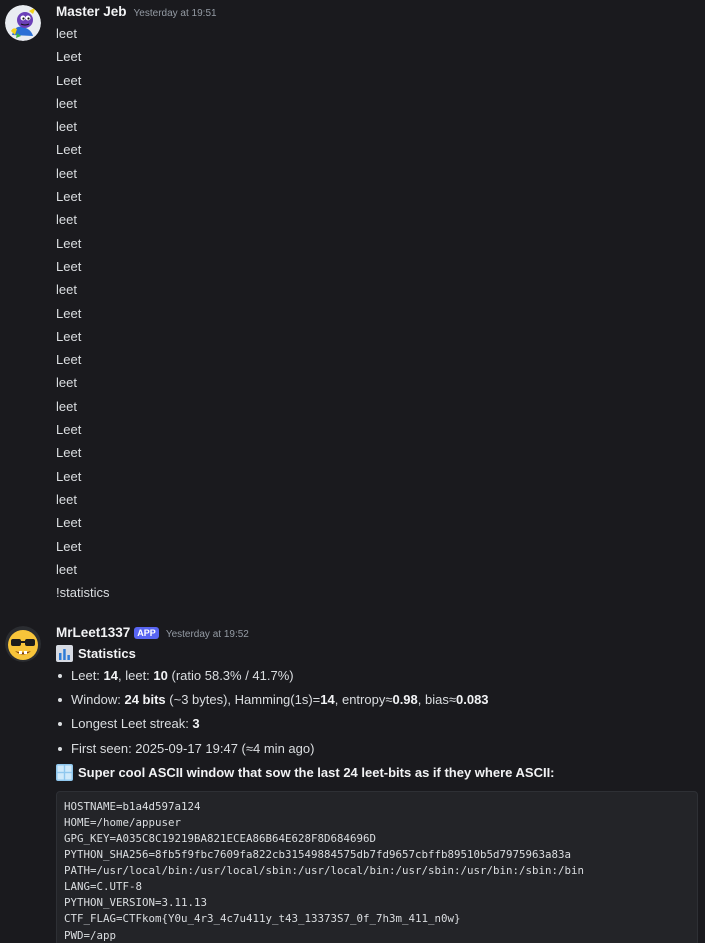 Image resolution: width=705 pixels, height=943 pixels. Describe the element at coordinates (83, 593) in the screenshot. I see `message-line: !statistics` at that location.